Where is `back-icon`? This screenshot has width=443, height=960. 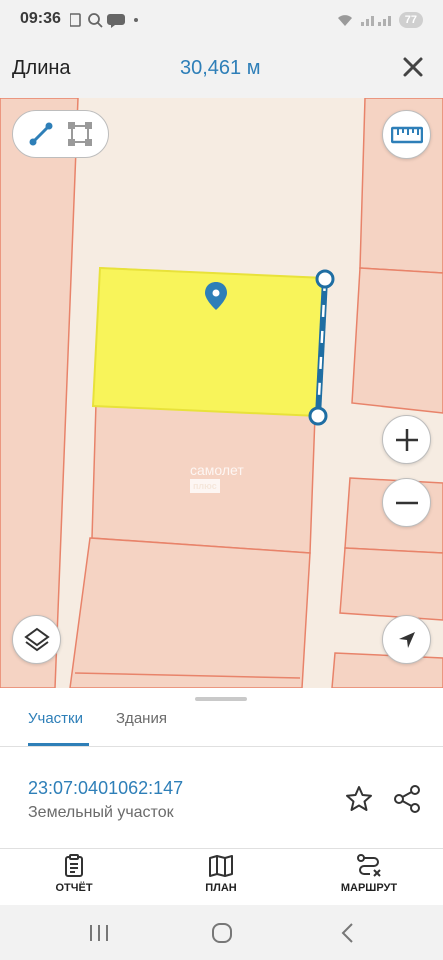 back-icon is located at coordinates (348, 933).